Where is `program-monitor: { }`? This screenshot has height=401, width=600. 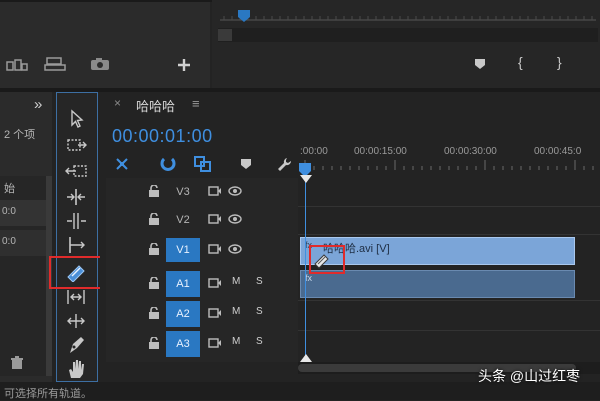 program-monitor: { } is located at coordinates (406, 44).